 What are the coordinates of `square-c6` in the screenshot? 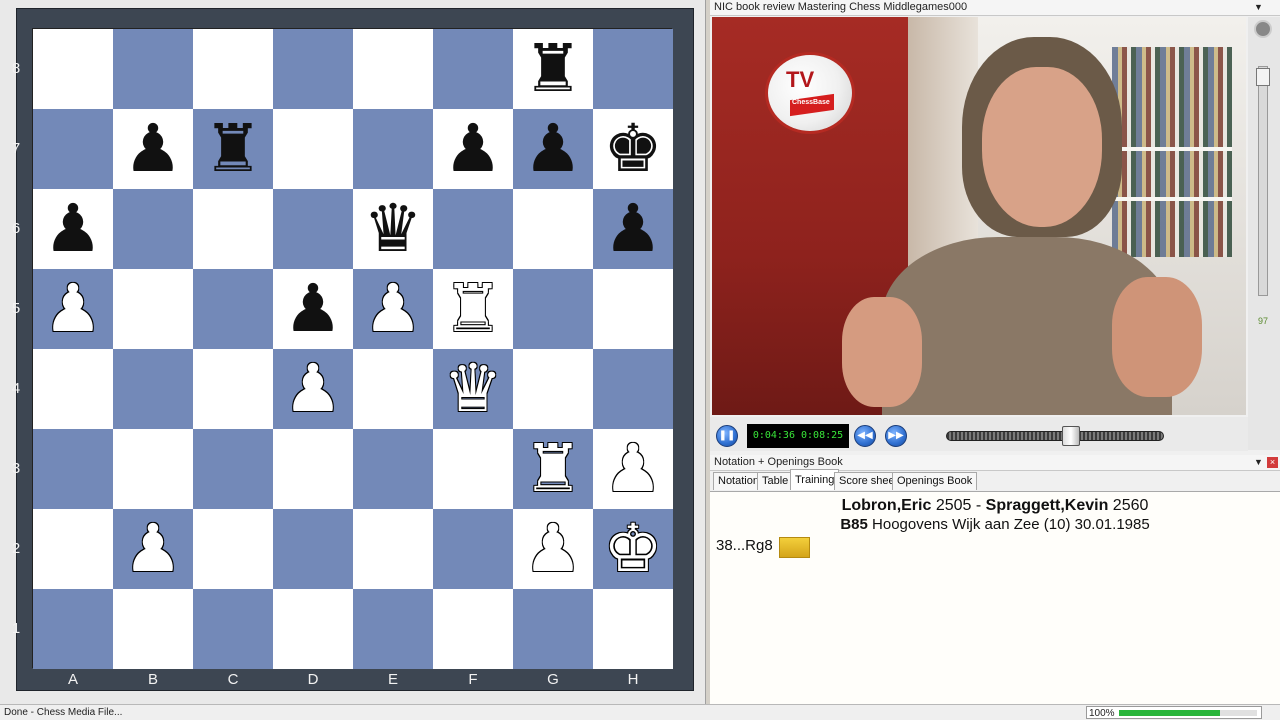 It's located at (233, 229).